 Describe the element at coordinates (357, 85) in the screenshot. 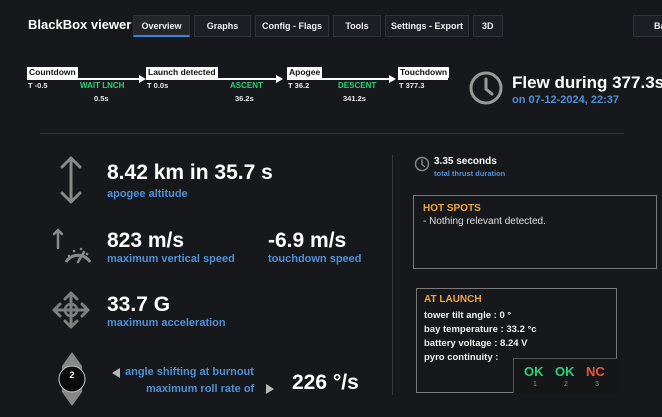

I see `timeline-phase: DESCENT` at that location.